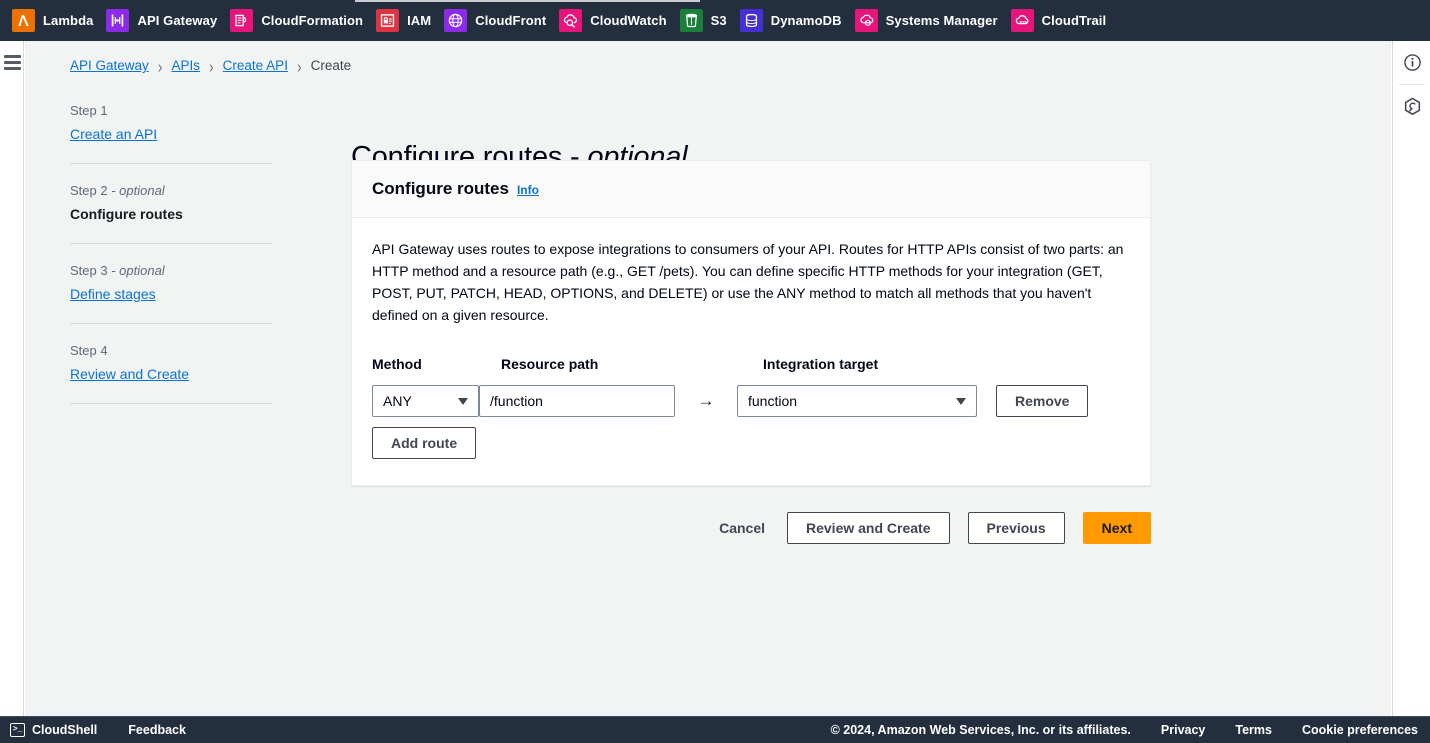 This screenshot has height=743, width=1430. Describe the element at coordinates (857, 401) in the screenshot. I see `integration-target-select: function` at that location.